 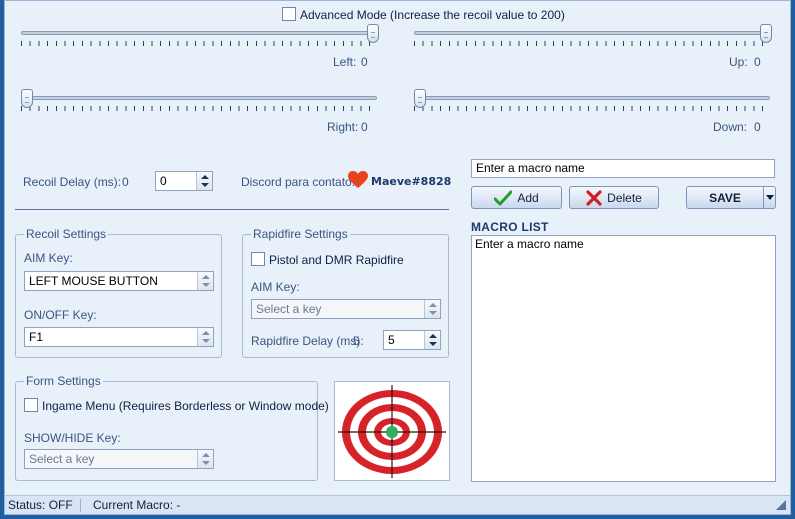 I want to click on delete-button: Delete, so click(x=614, y=197).